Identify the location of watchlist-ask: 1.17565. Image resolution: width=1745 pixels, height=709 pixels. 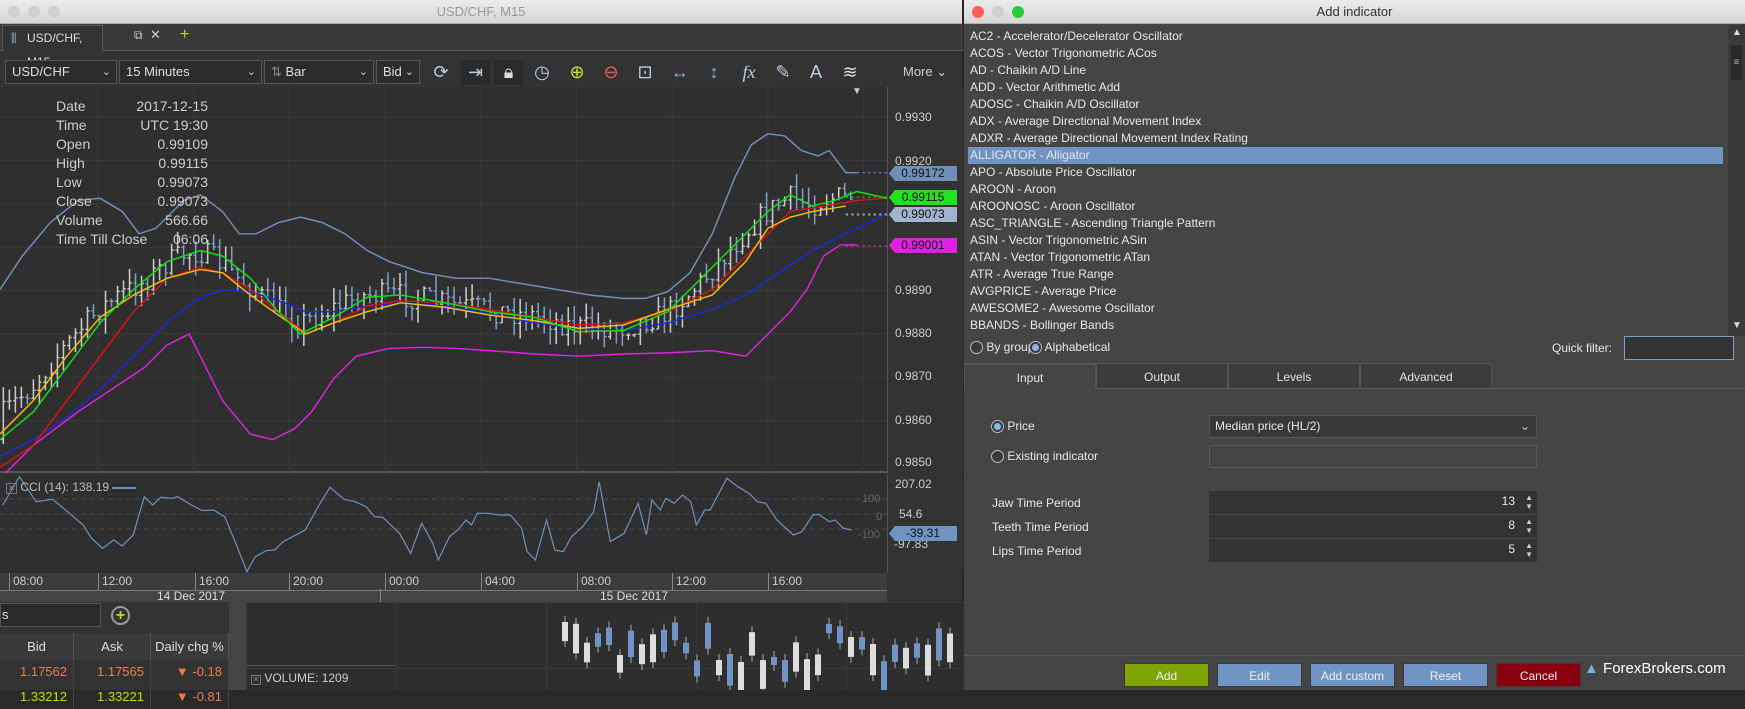
(112, 672).